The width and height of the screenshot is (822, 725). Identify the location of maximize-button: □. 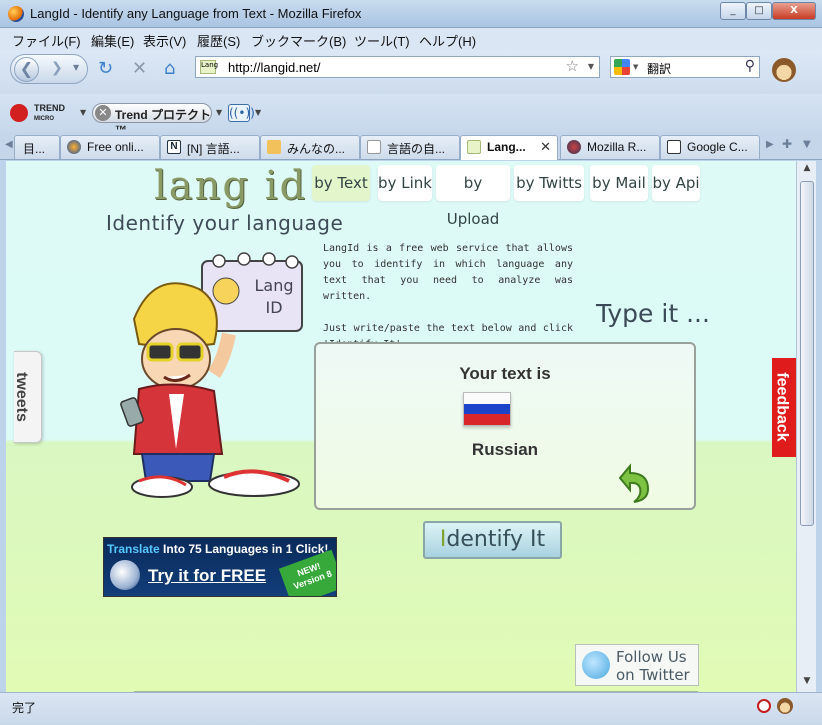
(759, 11).